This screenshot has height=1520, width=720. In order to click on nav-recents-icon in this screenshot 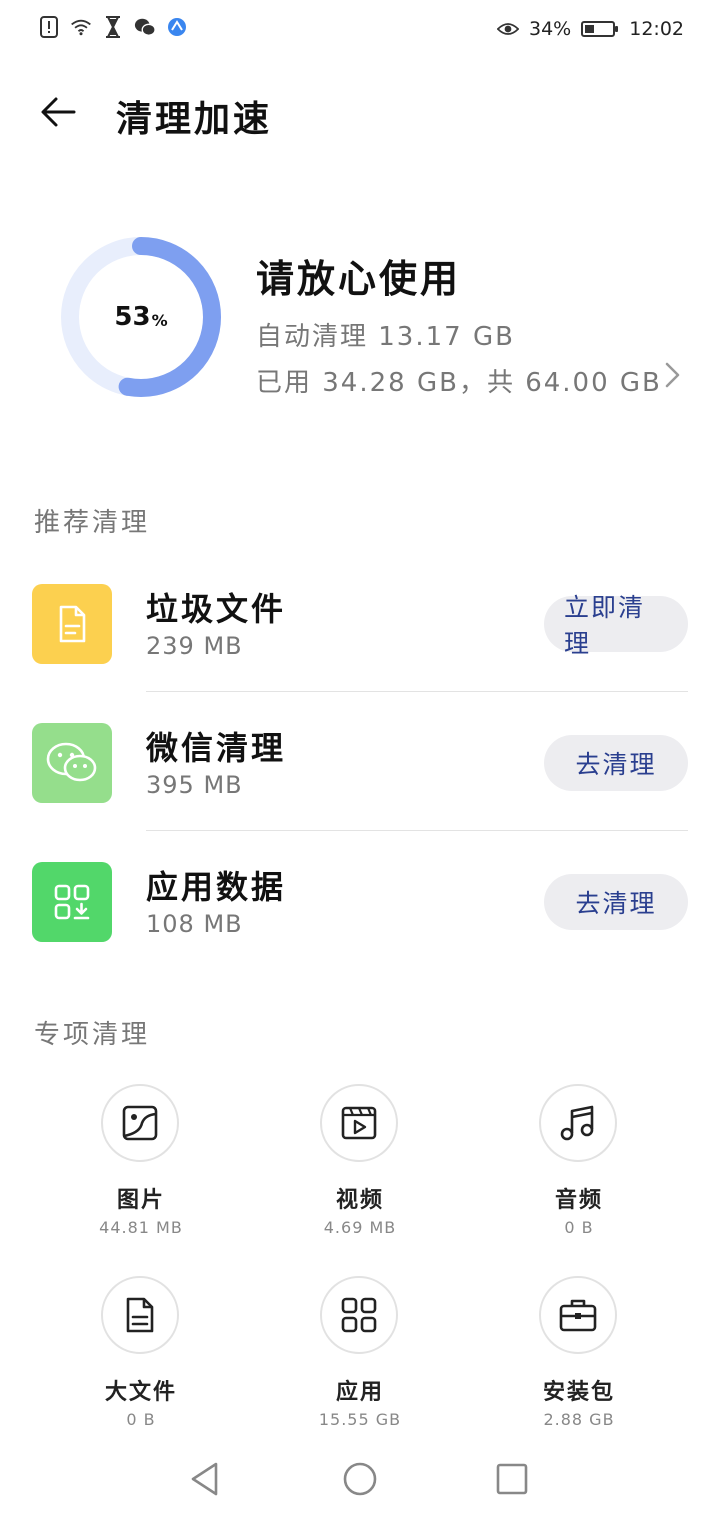, I will do `click(512, 1479)`.